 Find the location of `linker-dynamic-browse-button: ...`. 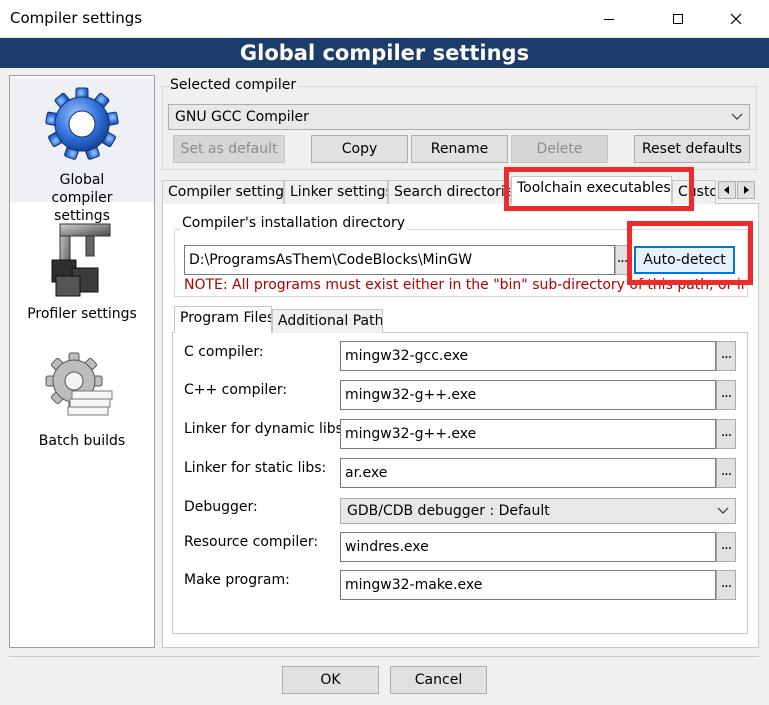

linker-dynamic-browse-button: ... is located at coordinates (726, 434).